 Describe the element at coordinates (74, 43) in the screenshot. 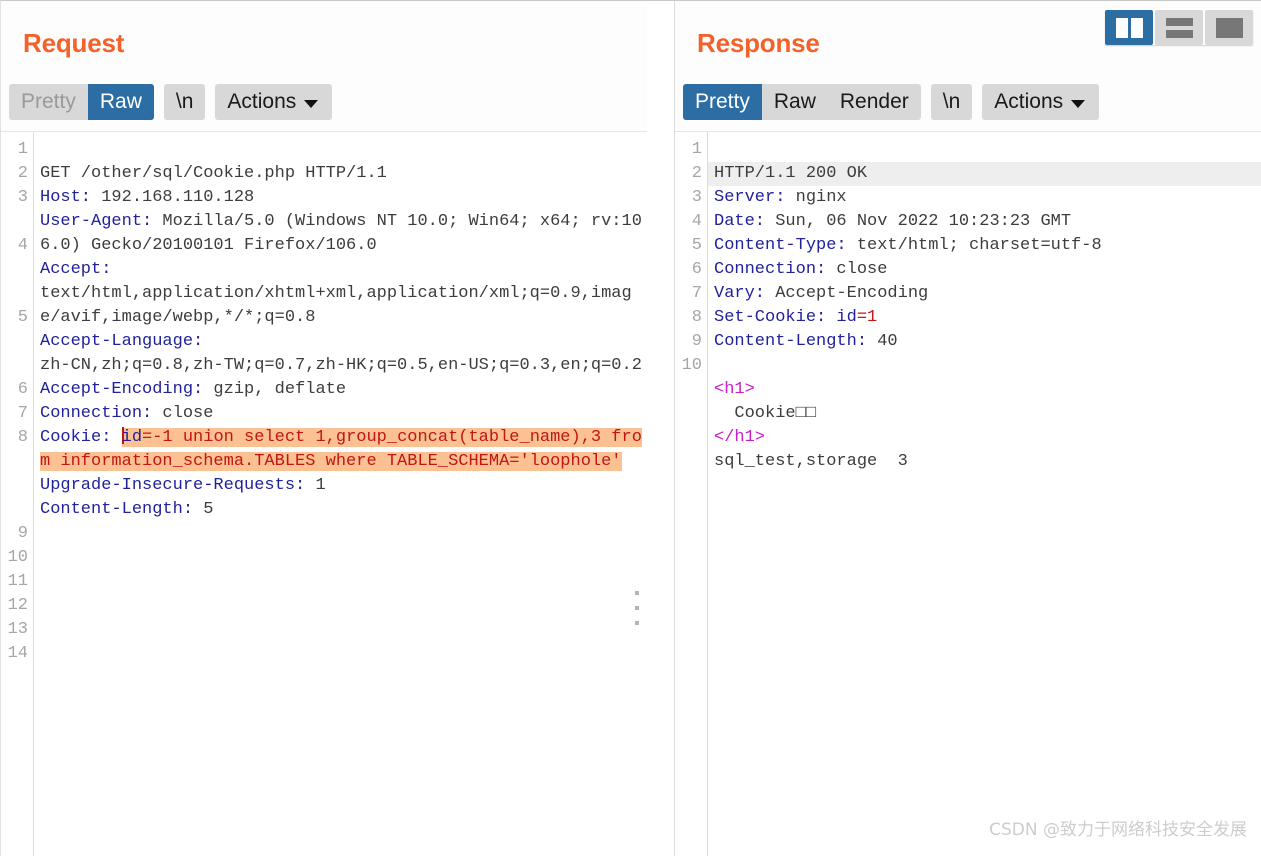

I see `request-title: Request` at that location.